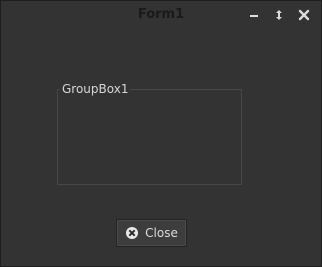  I want to click on maximize-button, so click(279, 15).